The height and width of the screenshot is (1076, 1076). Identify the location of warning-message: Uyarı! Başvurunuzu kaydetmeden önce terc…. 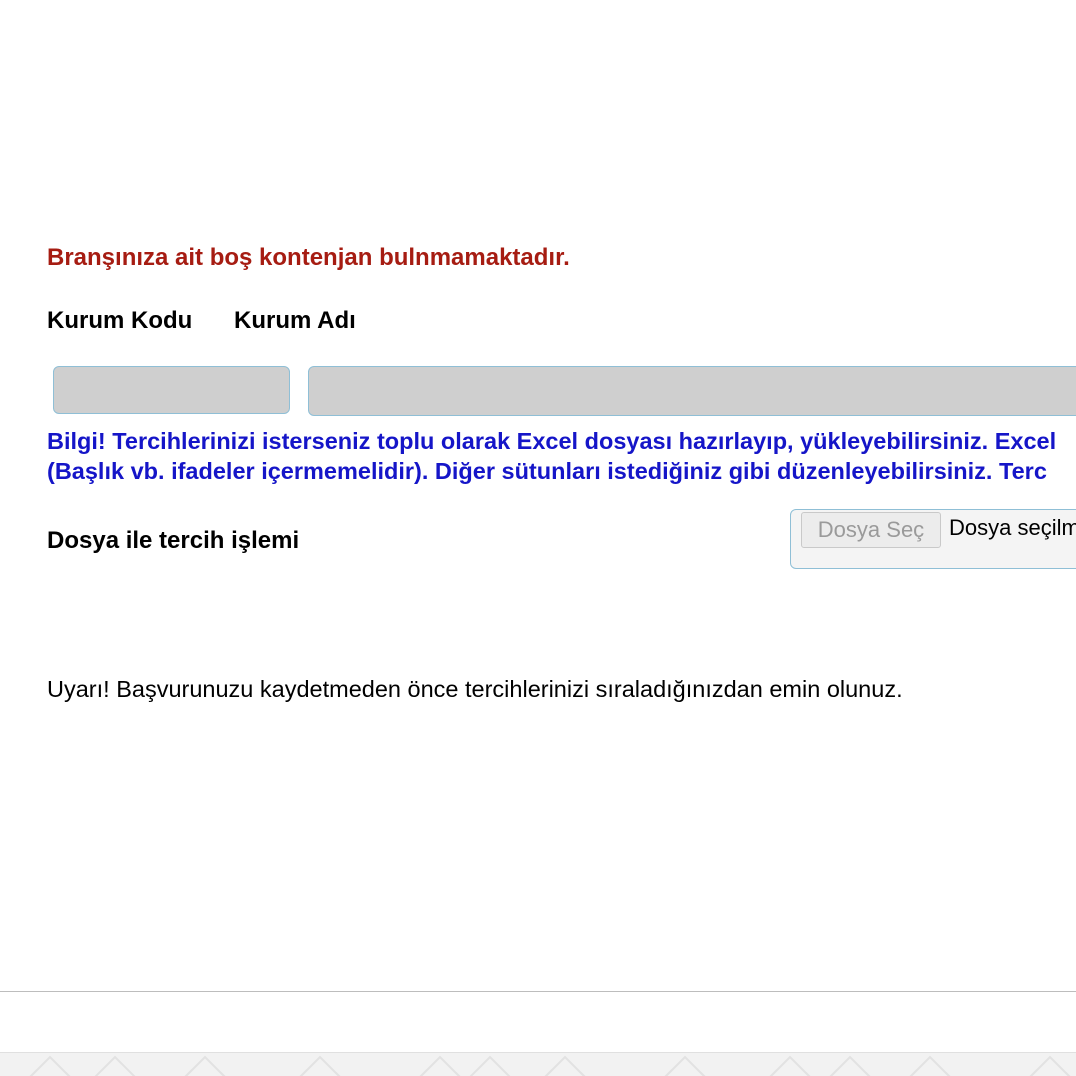
(475, 689).